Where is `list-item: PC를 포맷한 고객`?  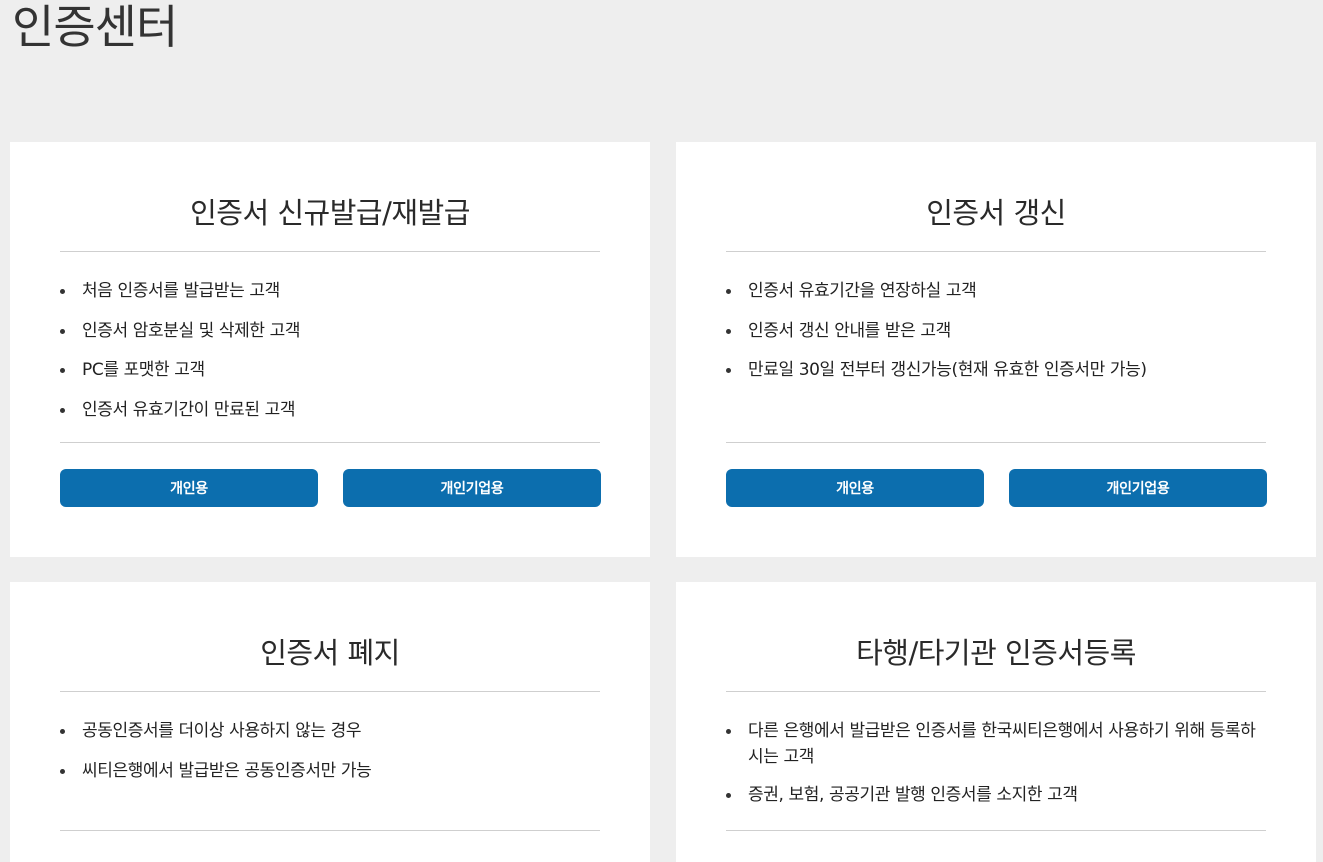 list-item: PC를 포맷한 고객 is located at coordinates (330, 370).